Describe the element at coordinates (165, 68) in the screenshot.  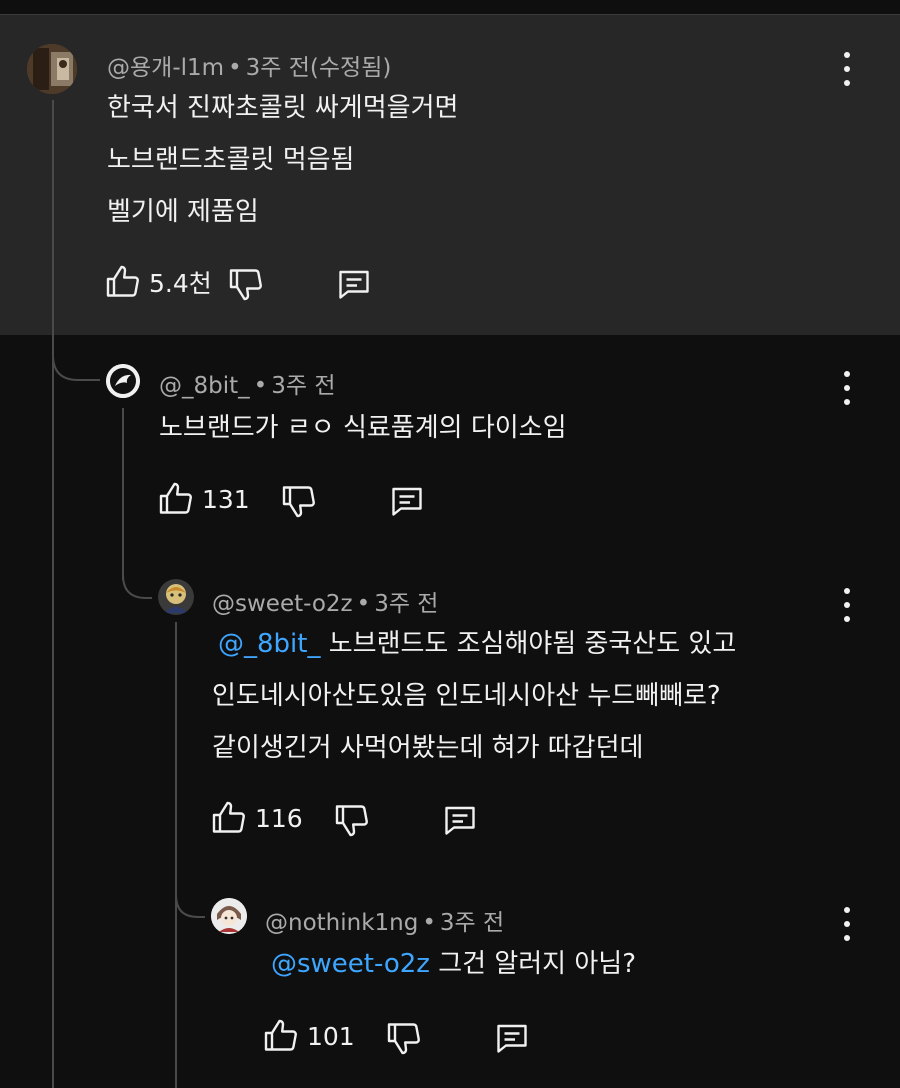
I see `comment-author: @용개-l1m` at that location.